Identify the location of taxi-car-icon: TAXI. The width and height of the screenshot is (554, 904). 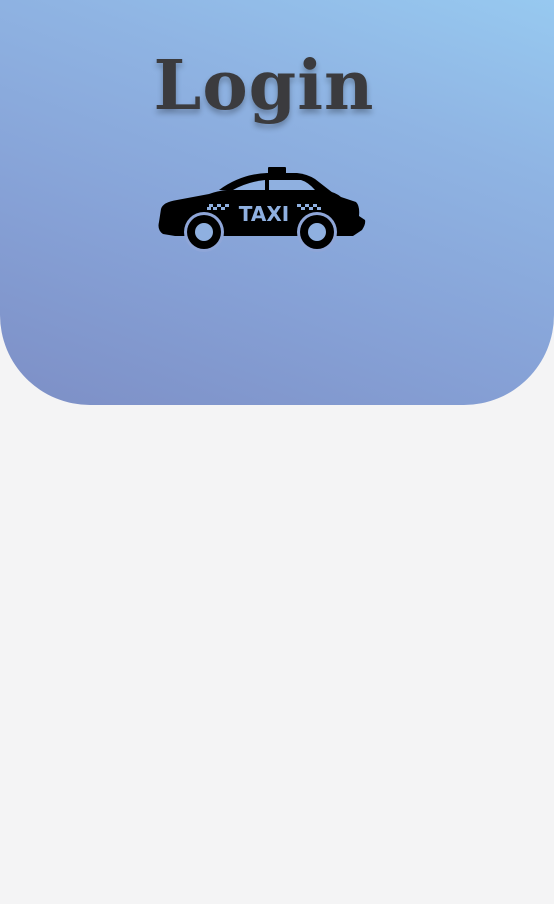
(264, 209).